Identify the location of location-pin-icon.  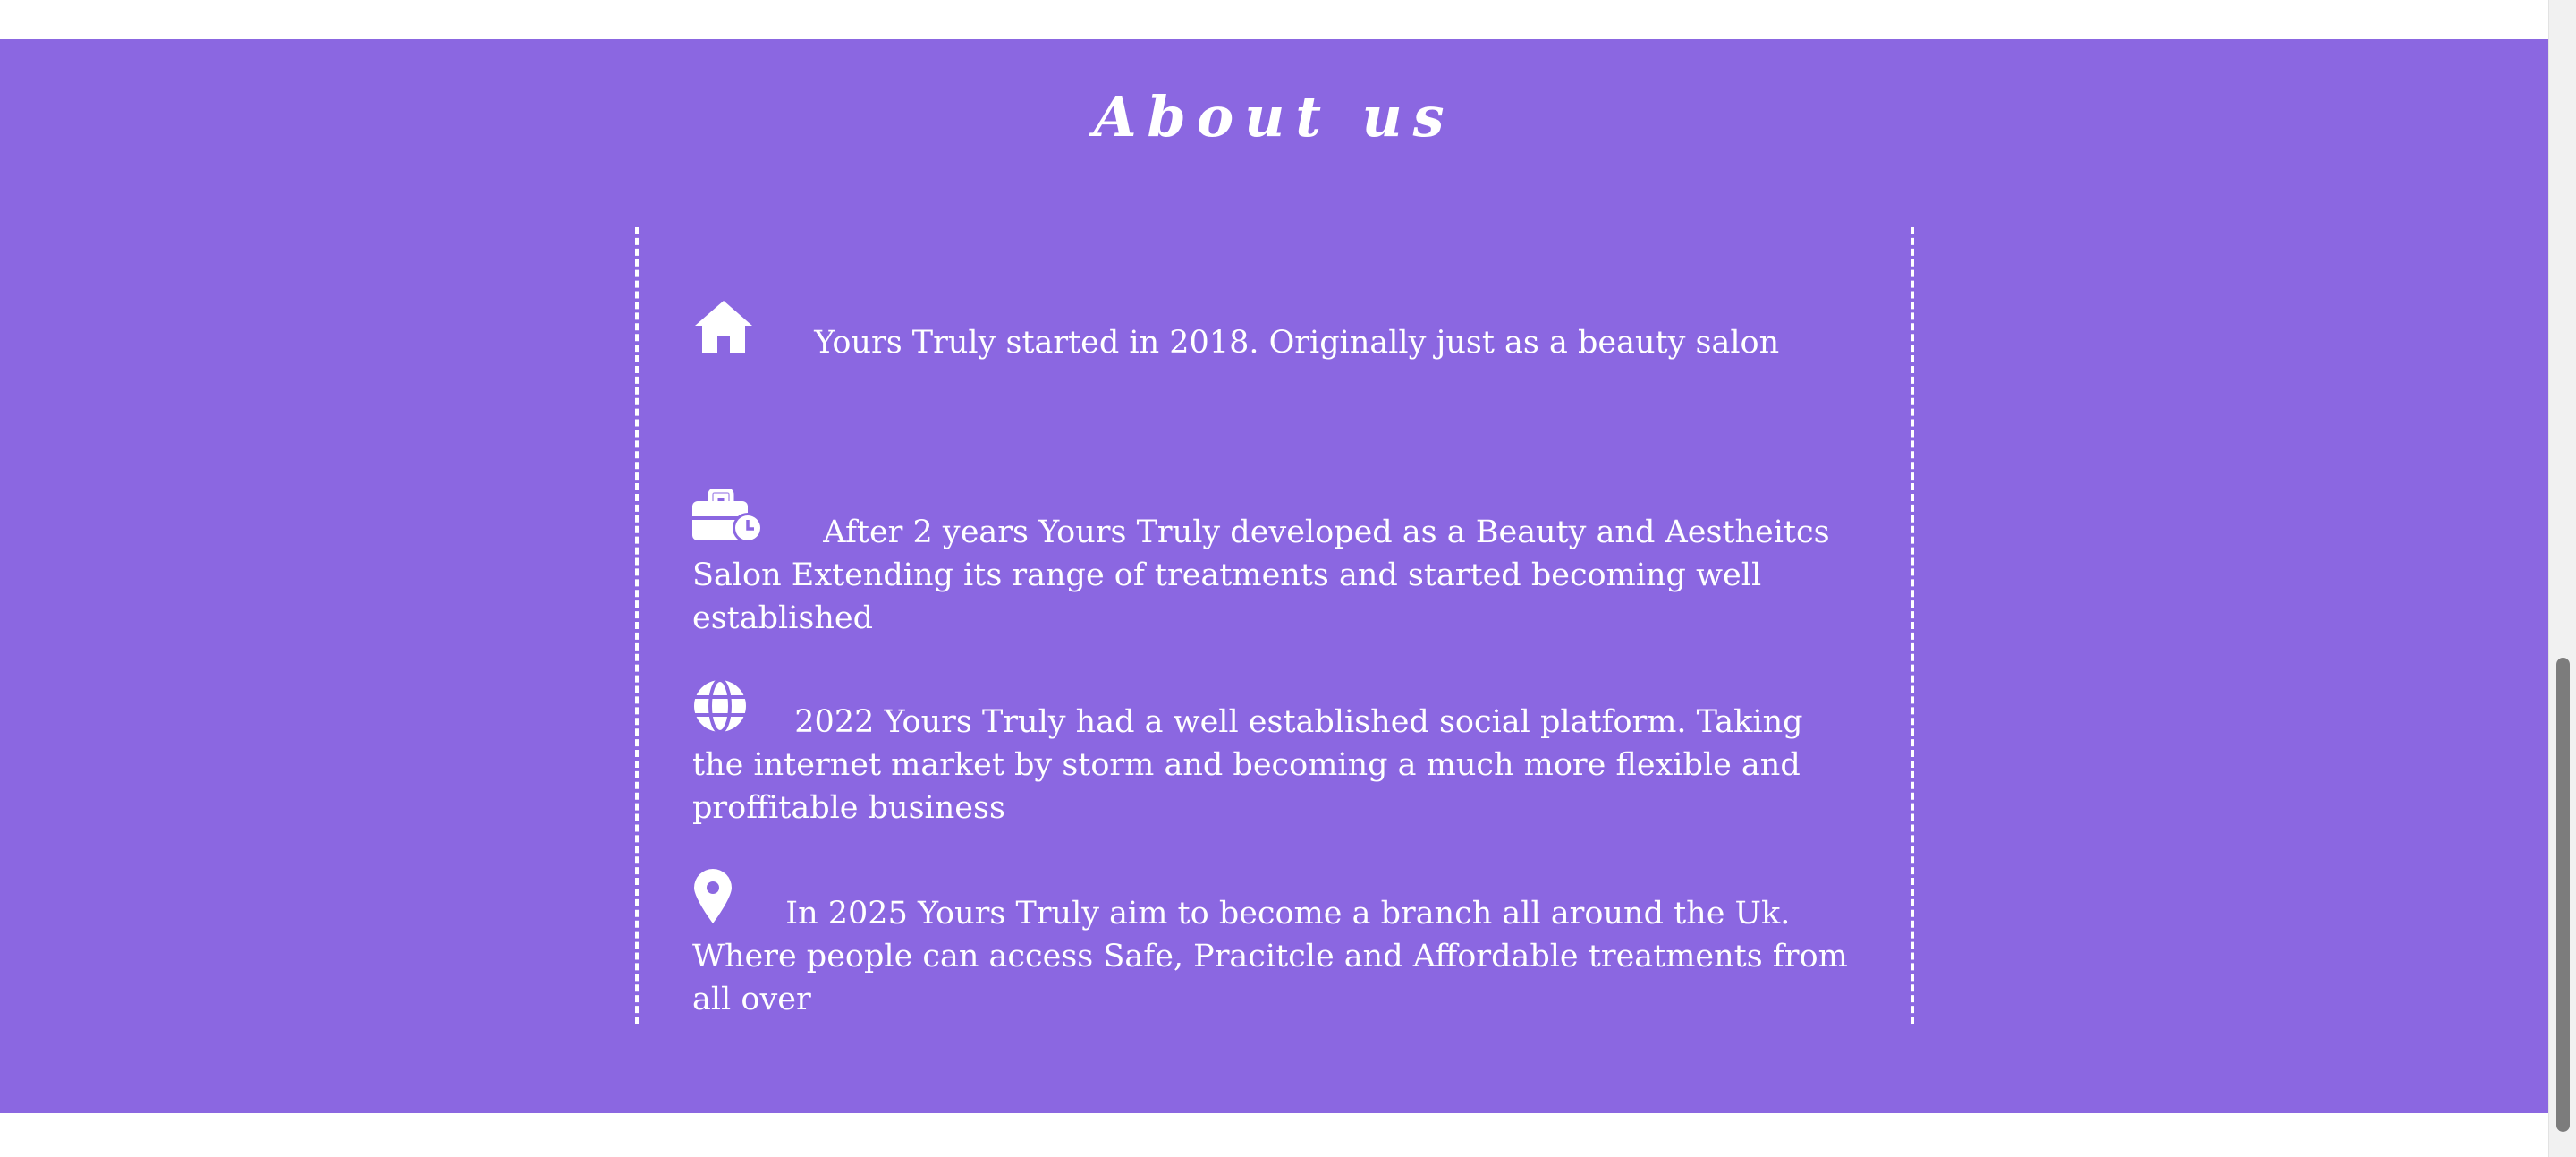
(712, 896).